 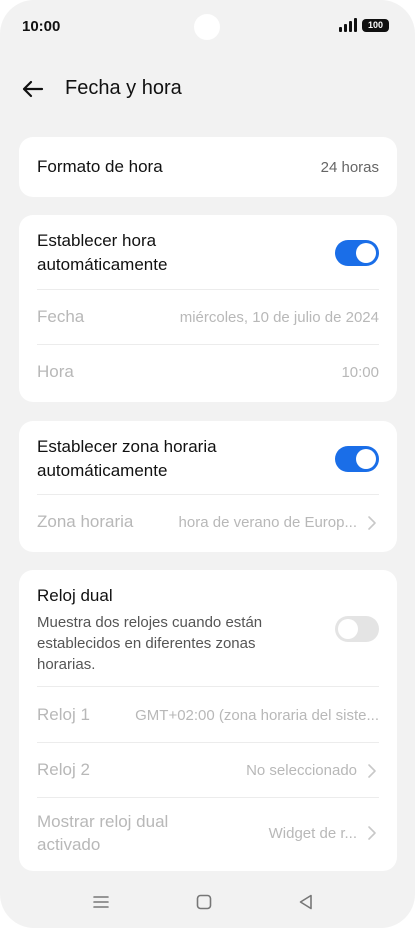 What do you see at coordinates (208, 373) in the screenshot?
I see `hour-row: Hora 10:00` at bounding box center [208, 373].